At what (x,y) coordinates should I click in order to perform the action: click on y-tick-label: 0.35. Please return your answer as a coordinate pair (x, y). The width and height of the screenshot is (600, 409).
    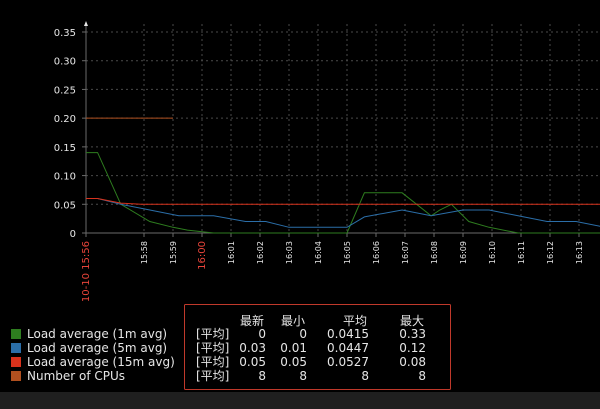
    Looking at the image, I should click on (65, 33).